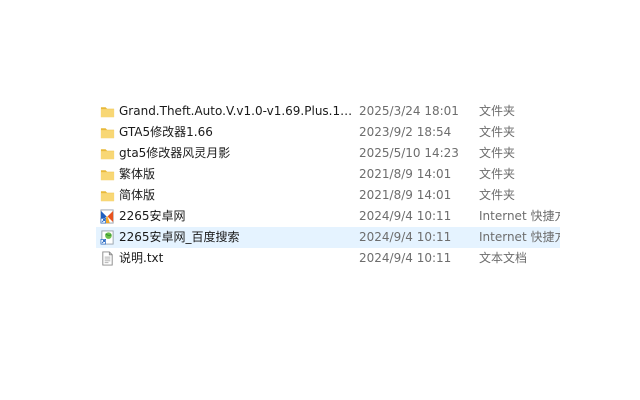 This screenshot has height=400, width=640. I want to click on text-document-icon, so click(107, 258).